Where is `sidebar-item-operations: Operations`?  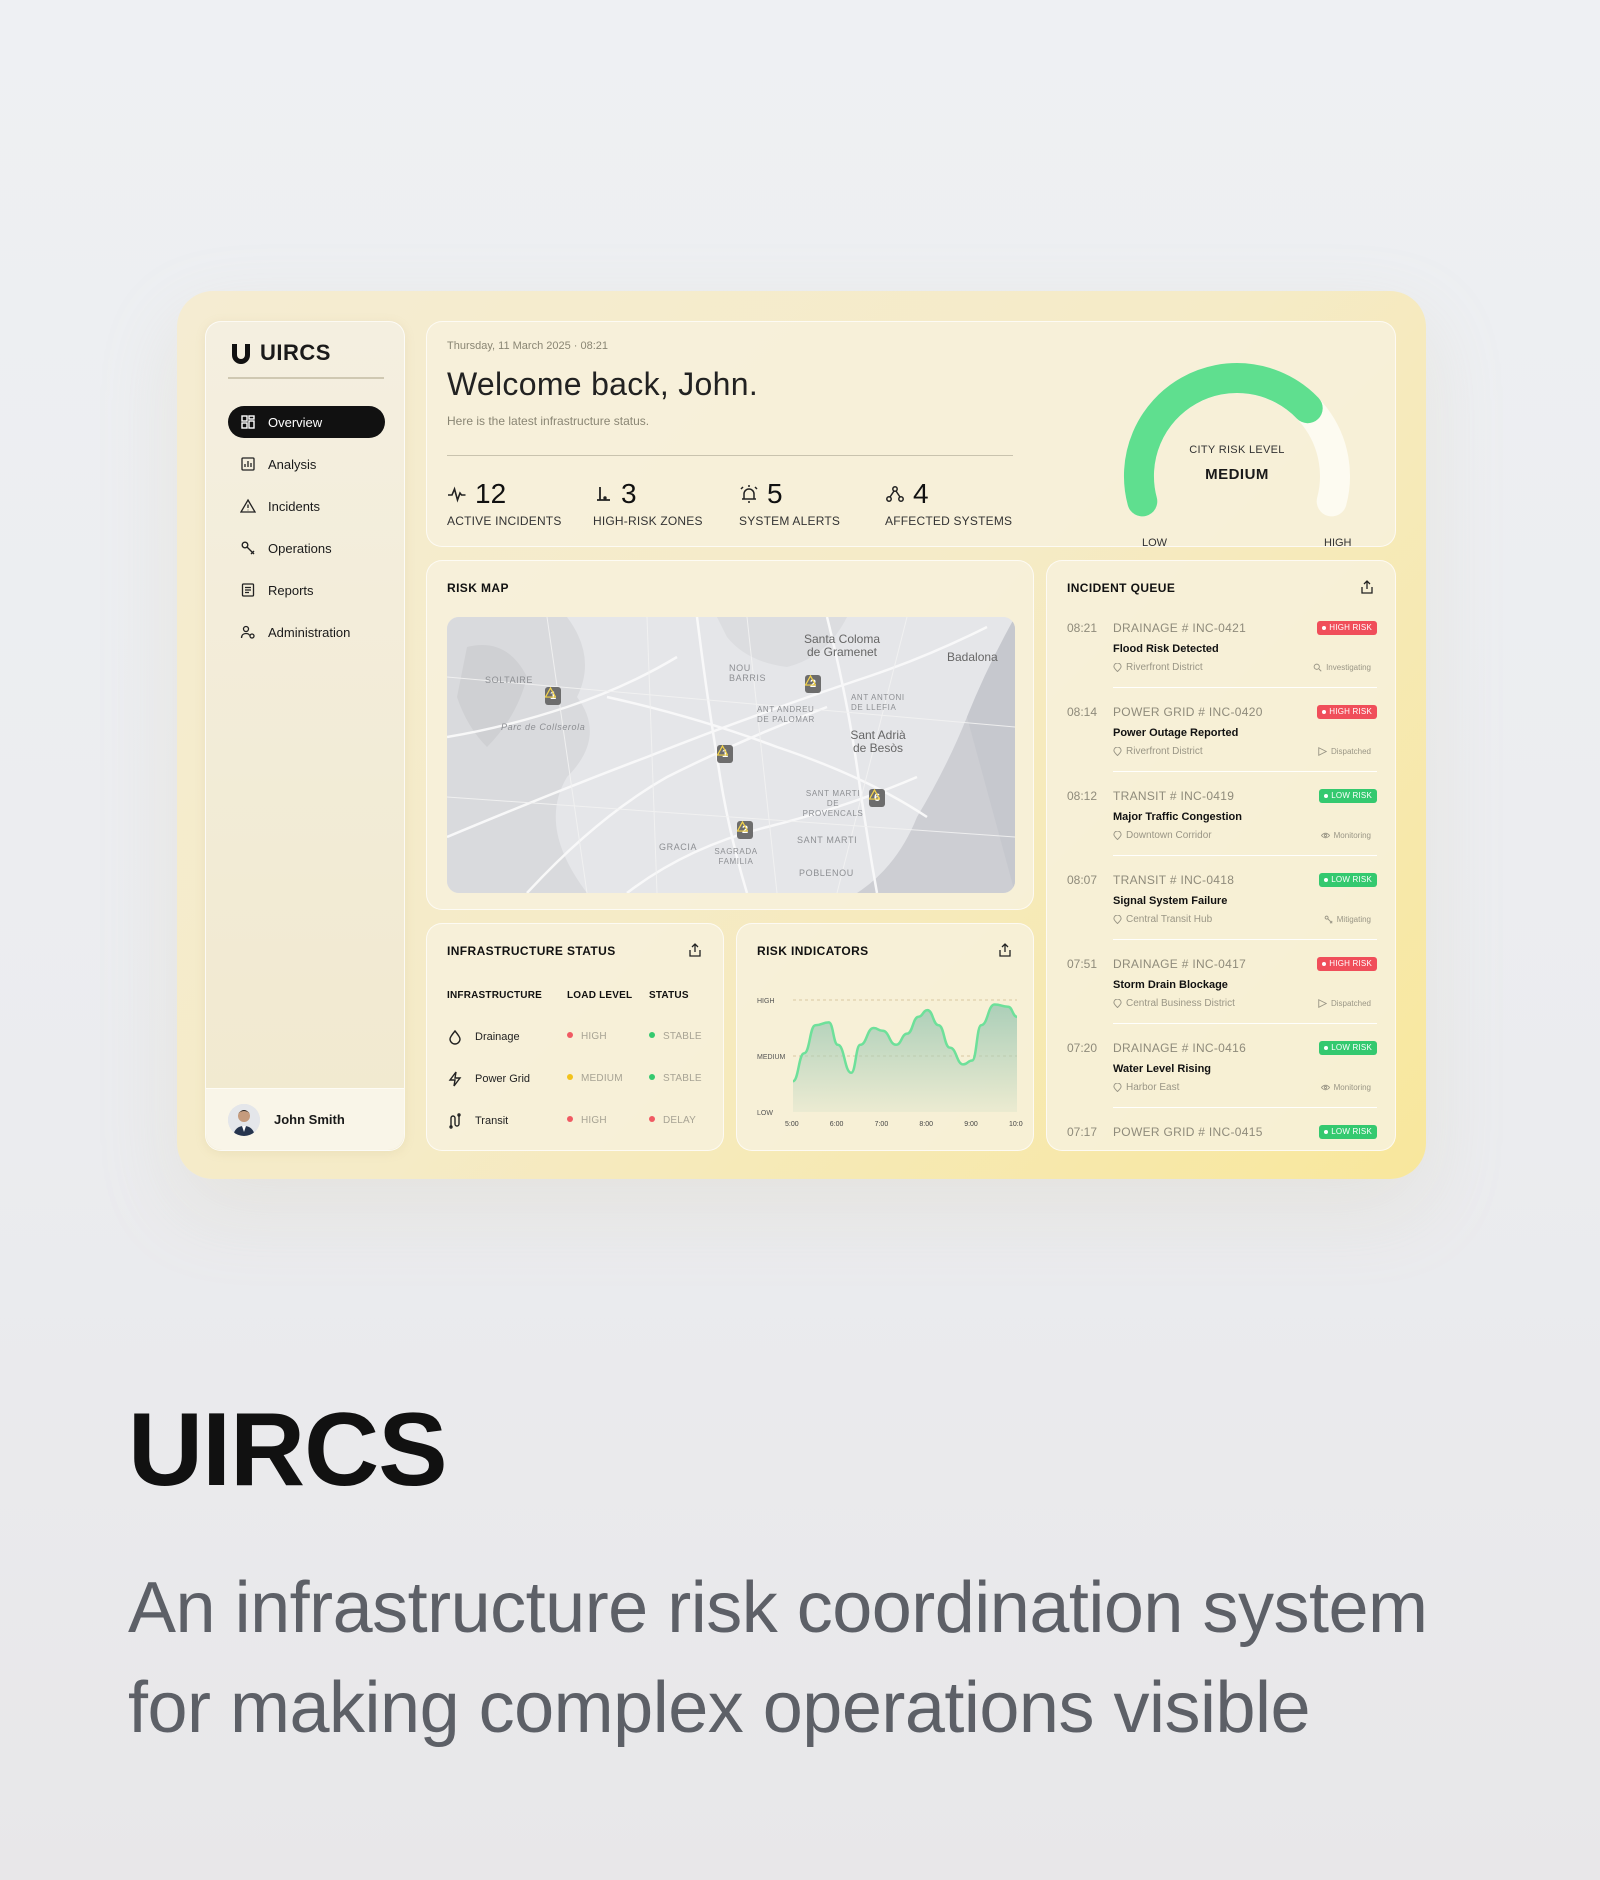
sidebar-item-operations: Operations is located at coordinates (306, 548).